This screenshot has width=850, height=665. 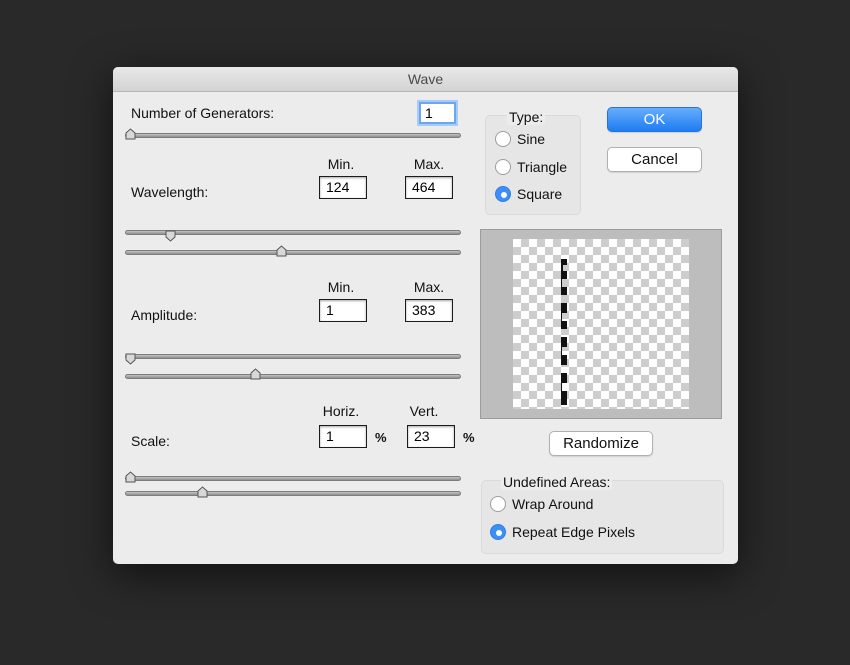 I want to click on wave-preview, so click(x=601, y=324).